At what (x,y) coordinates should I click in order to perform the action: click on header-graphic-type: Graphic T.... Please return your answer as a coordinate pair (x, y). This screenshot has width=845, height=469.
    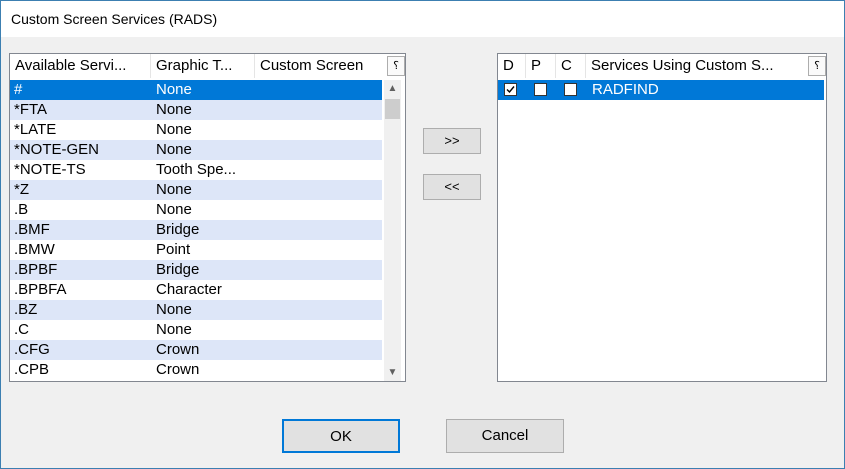
    Looking at the image, I should click on (203, 66).